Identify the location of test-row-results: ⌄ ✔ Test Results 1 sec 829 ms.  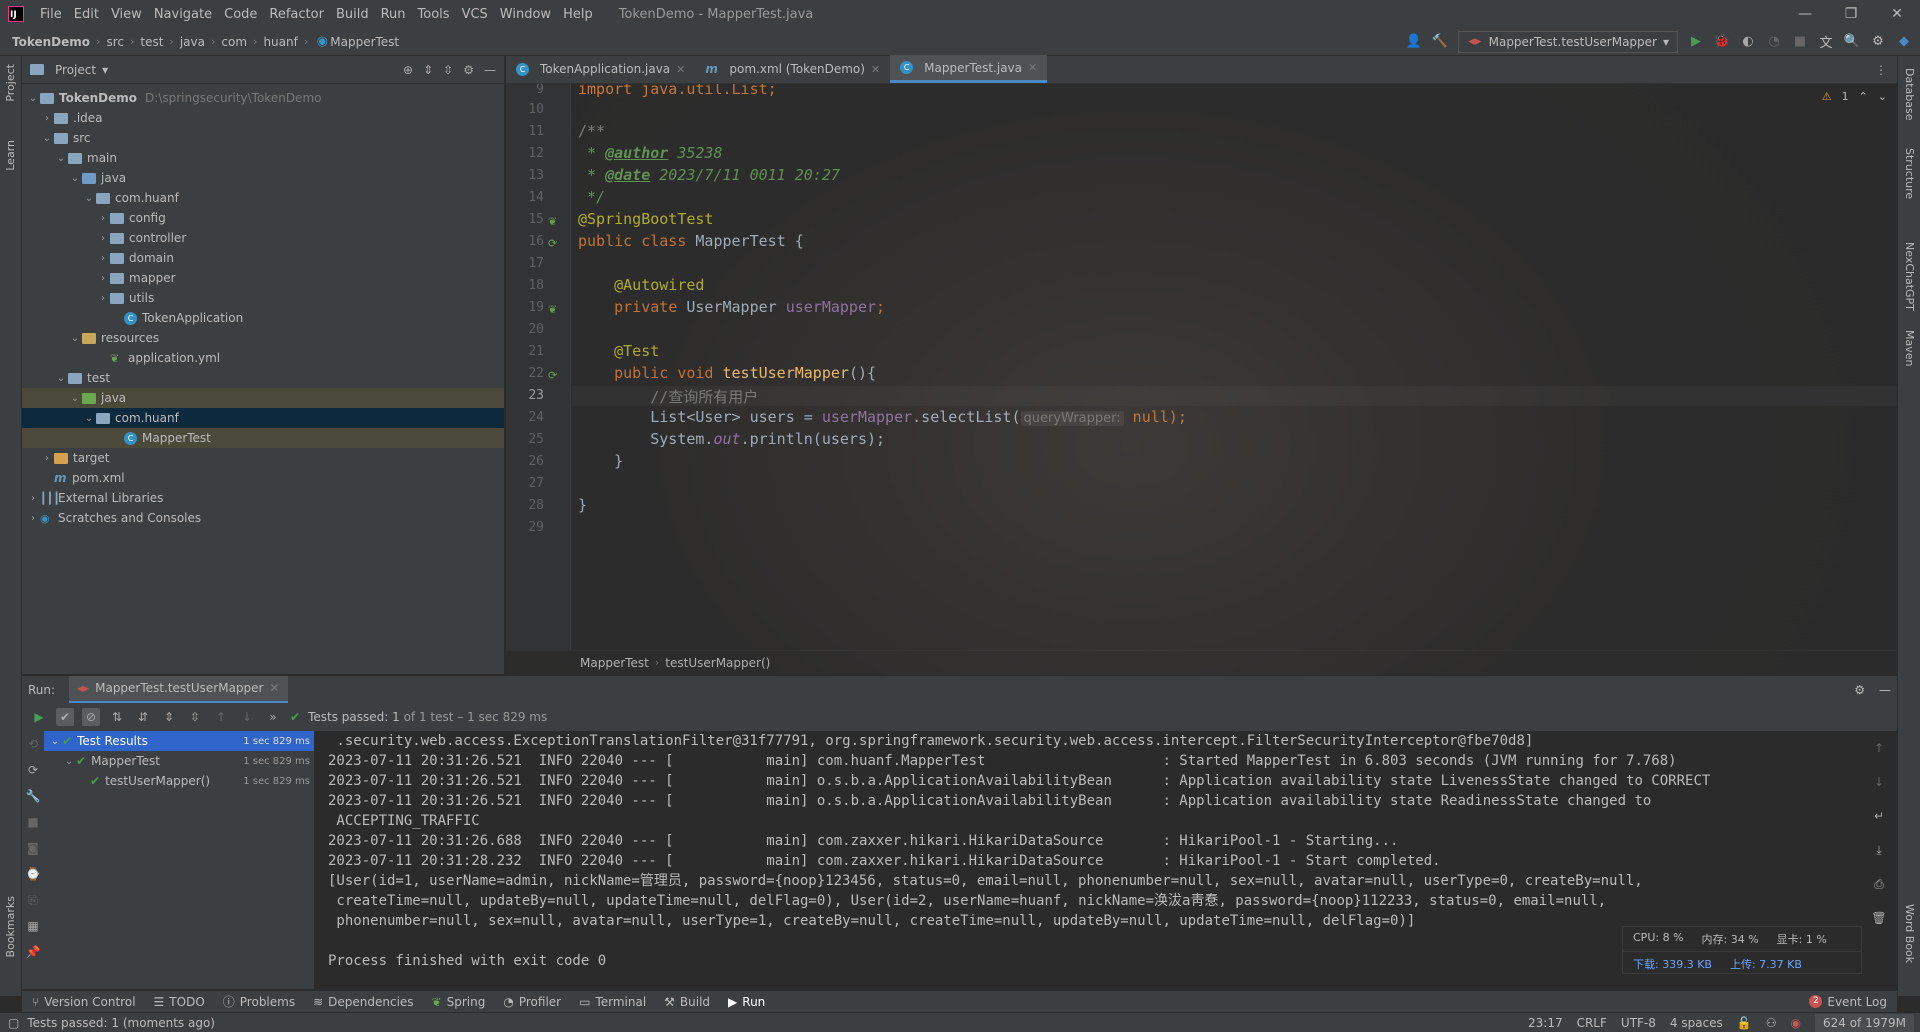
(179, 741).